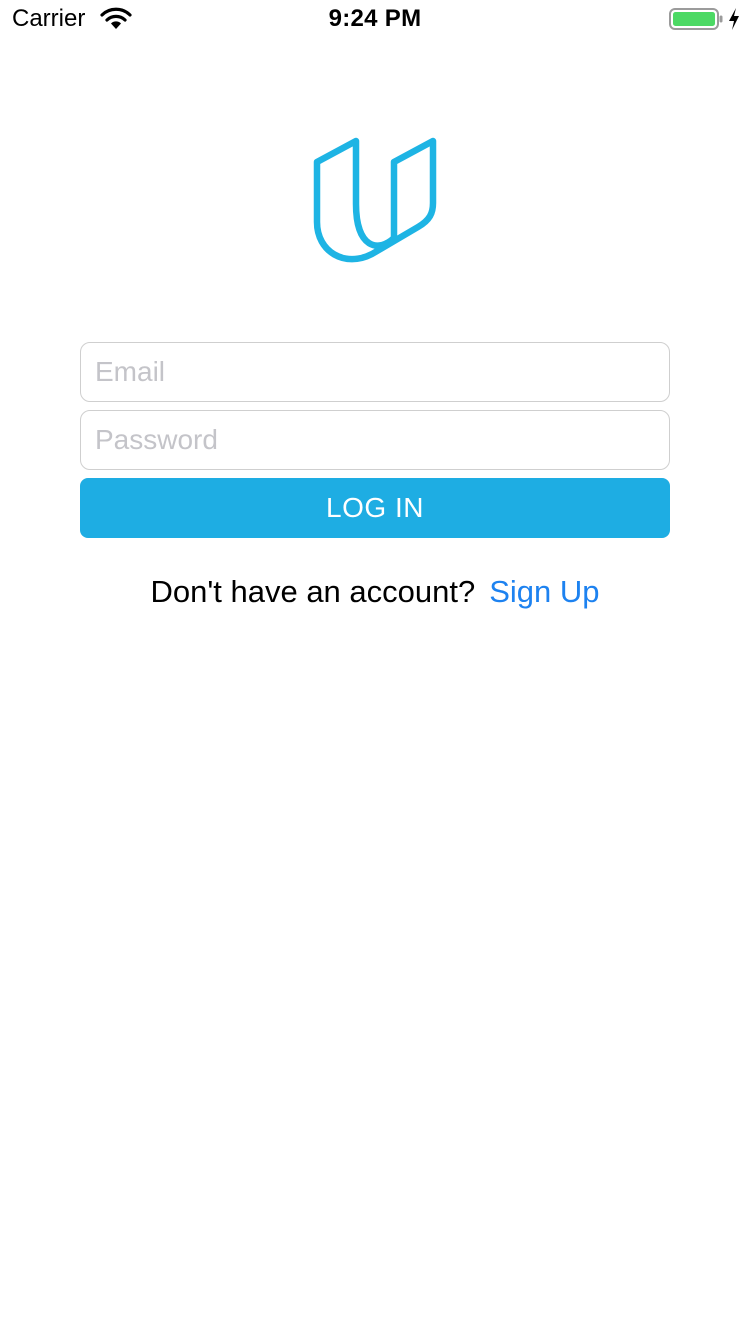 The width and height of the screenshot is (750, 1332). I want to click on status-time: 9:24 PM, so click(375, 18).